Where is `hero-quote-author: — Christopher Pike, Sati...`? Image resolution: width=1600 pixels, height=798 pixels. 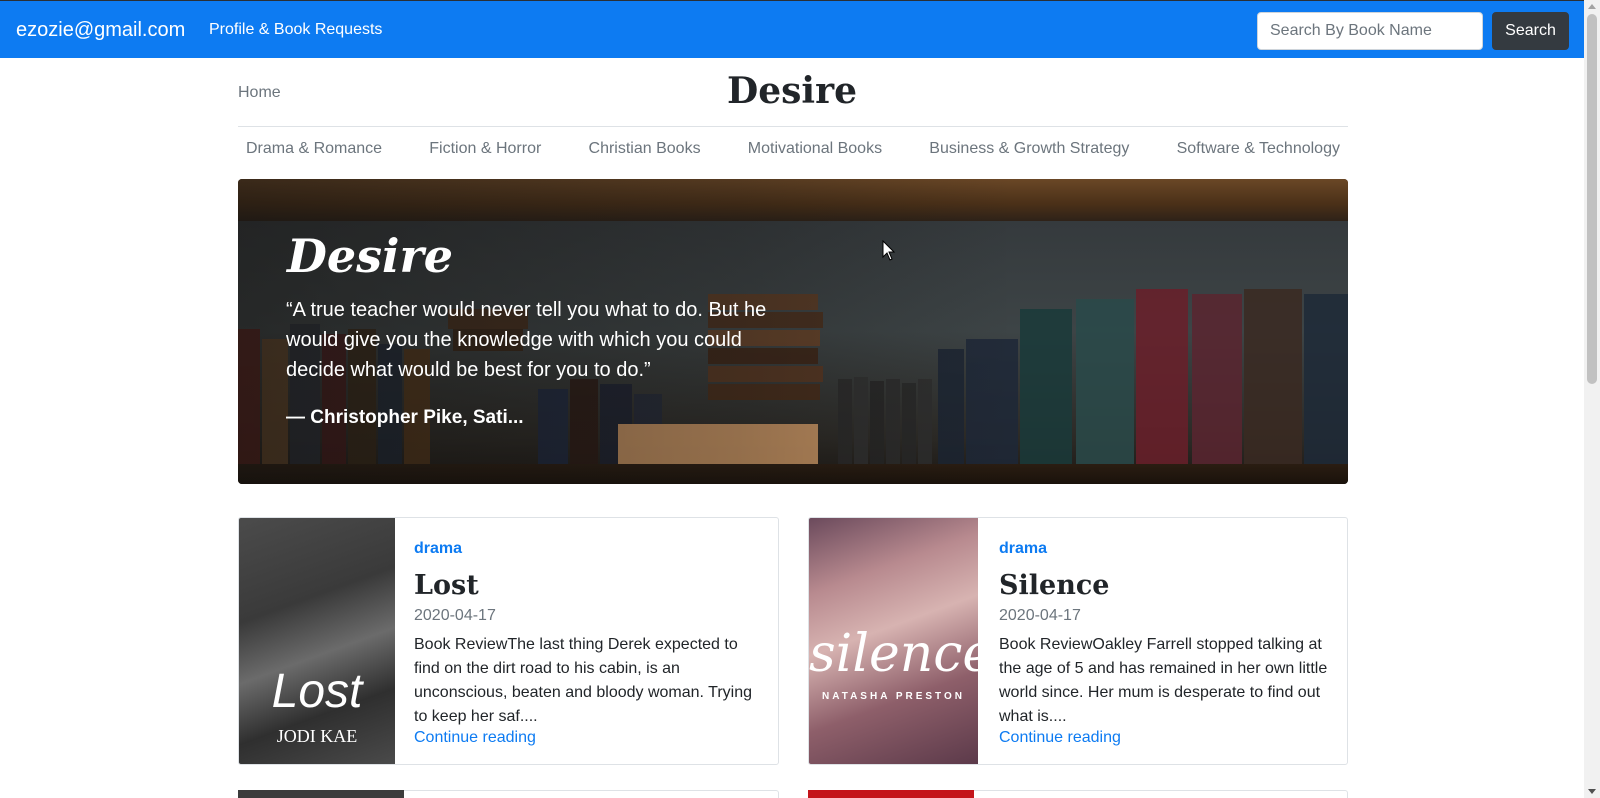 hero-quote-author: — Christopher Pike, Sati... is located at coordinates (405, 417).